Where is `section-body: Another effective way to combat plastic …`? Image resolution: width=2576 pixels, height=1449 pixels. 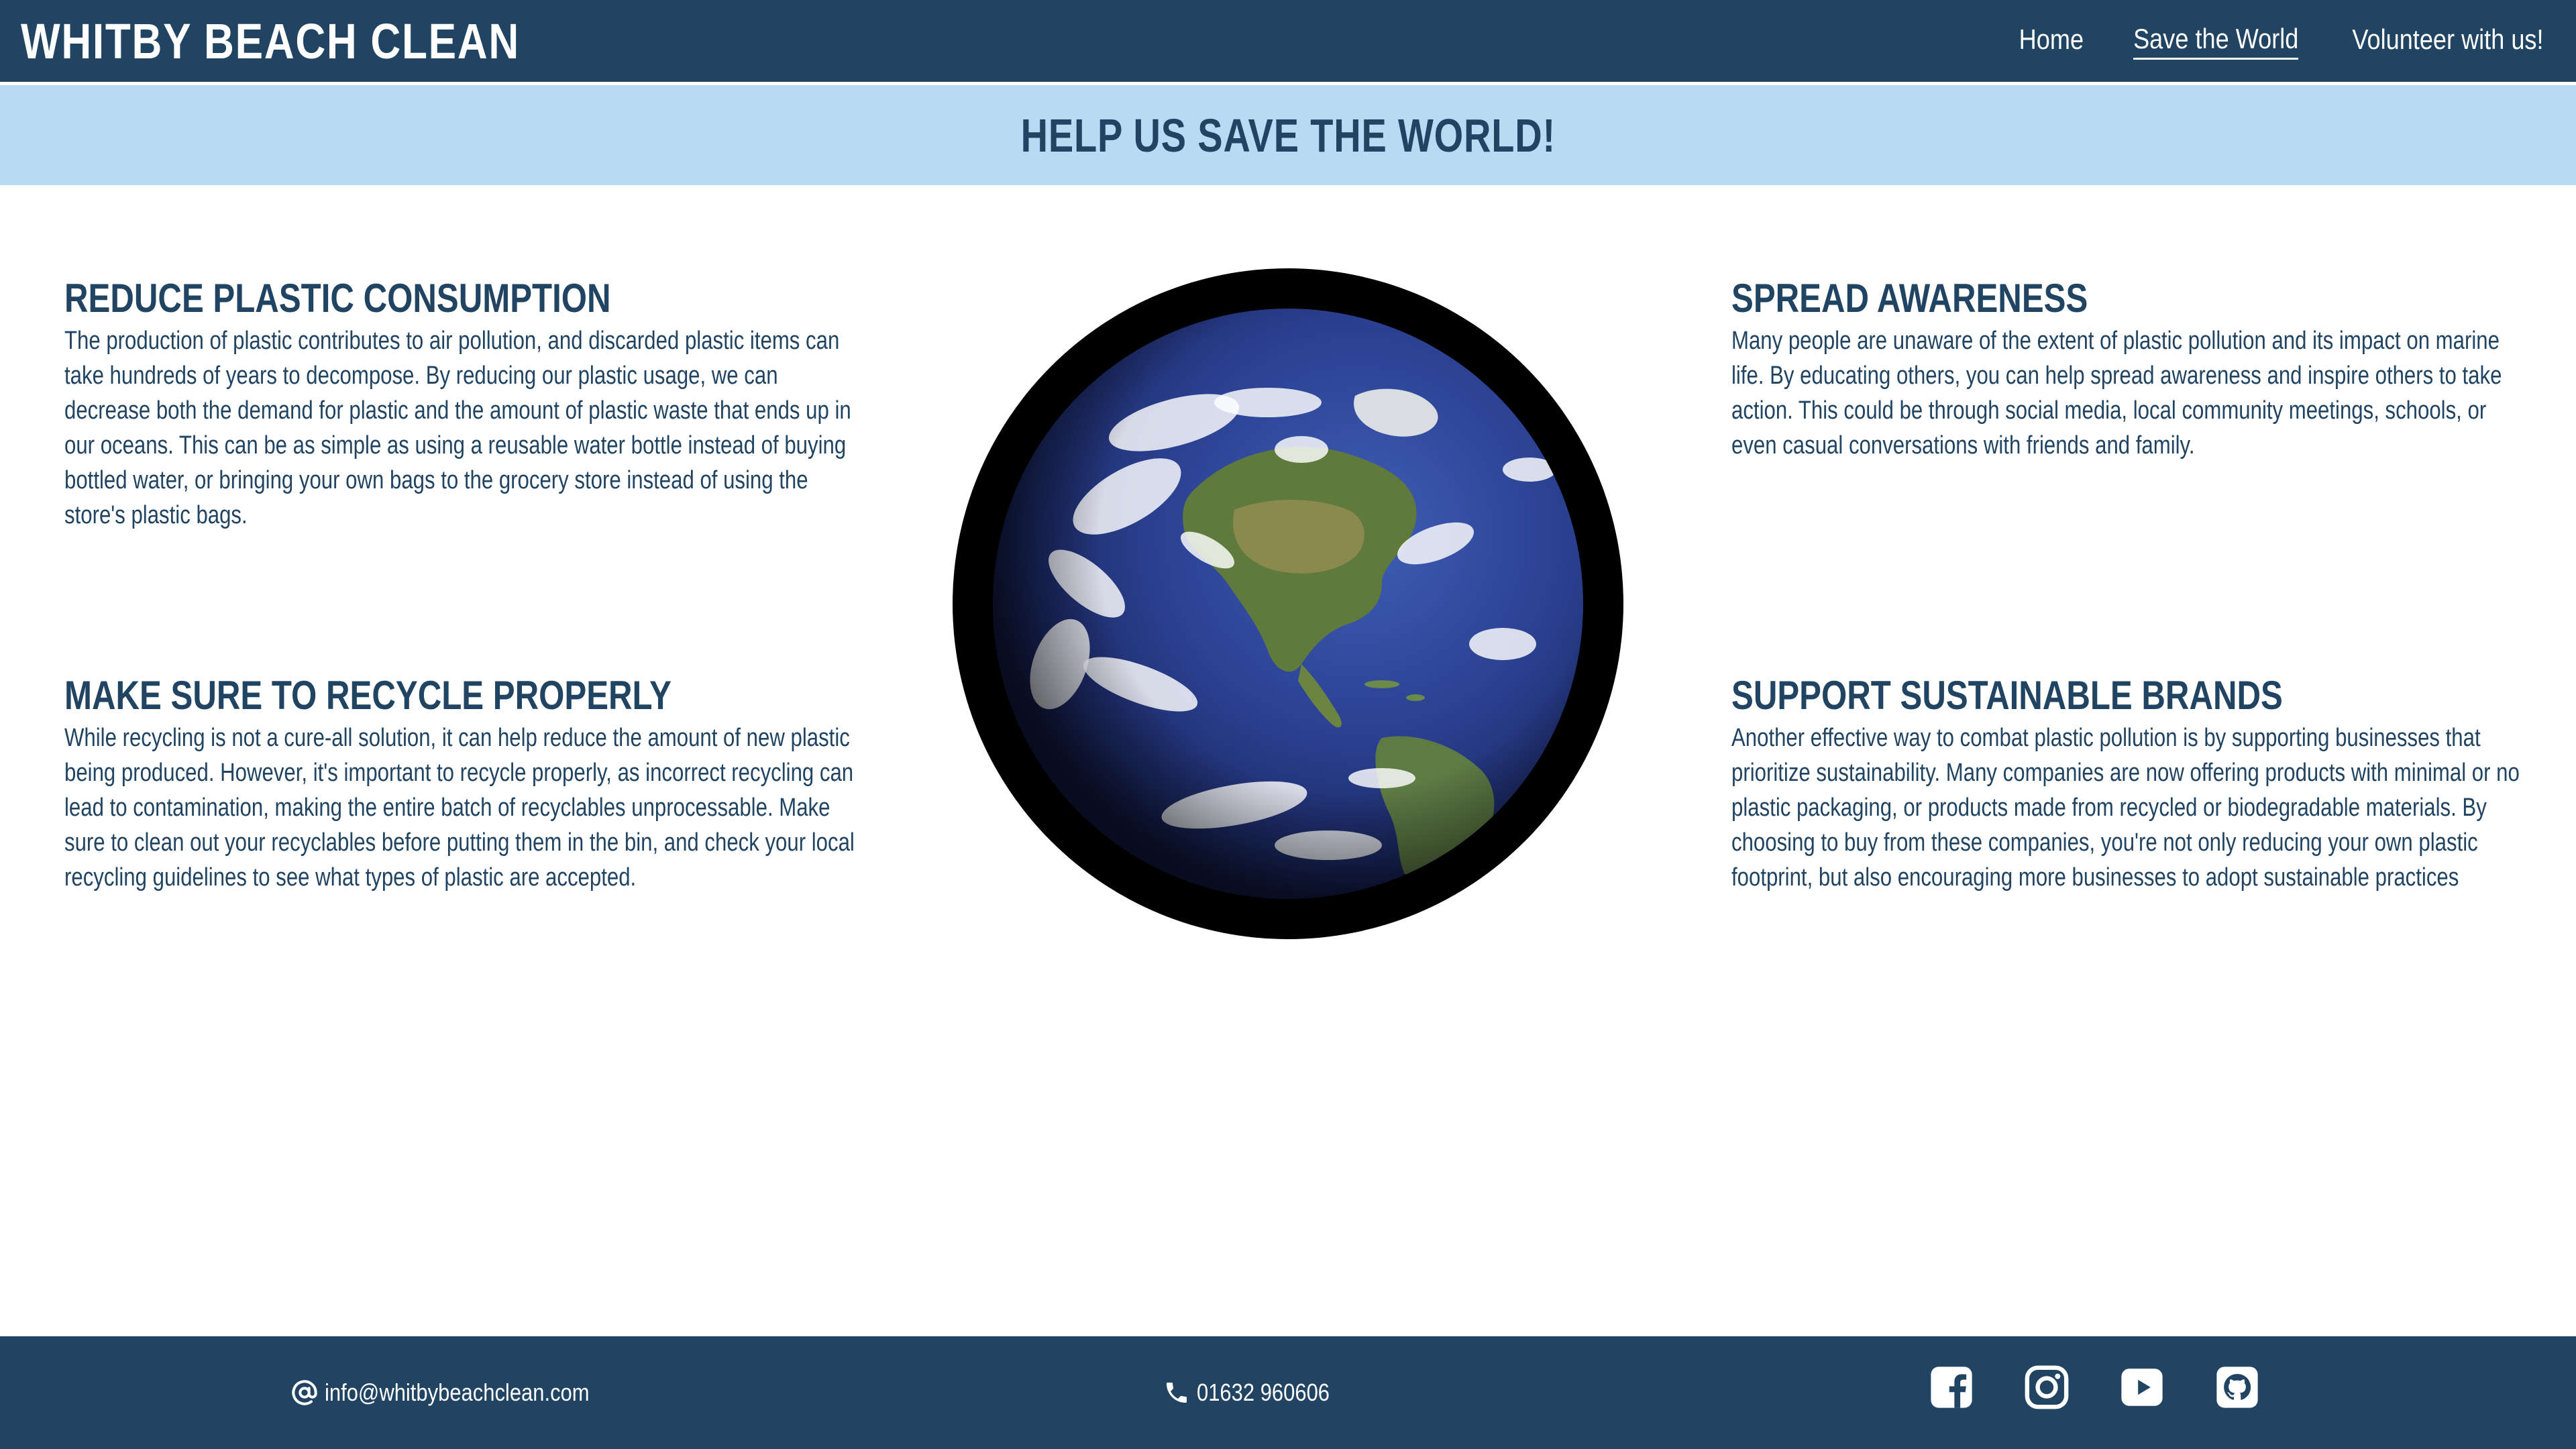
section-body: Another effective way to combat plastic … is located at coordinates (2125, 808).